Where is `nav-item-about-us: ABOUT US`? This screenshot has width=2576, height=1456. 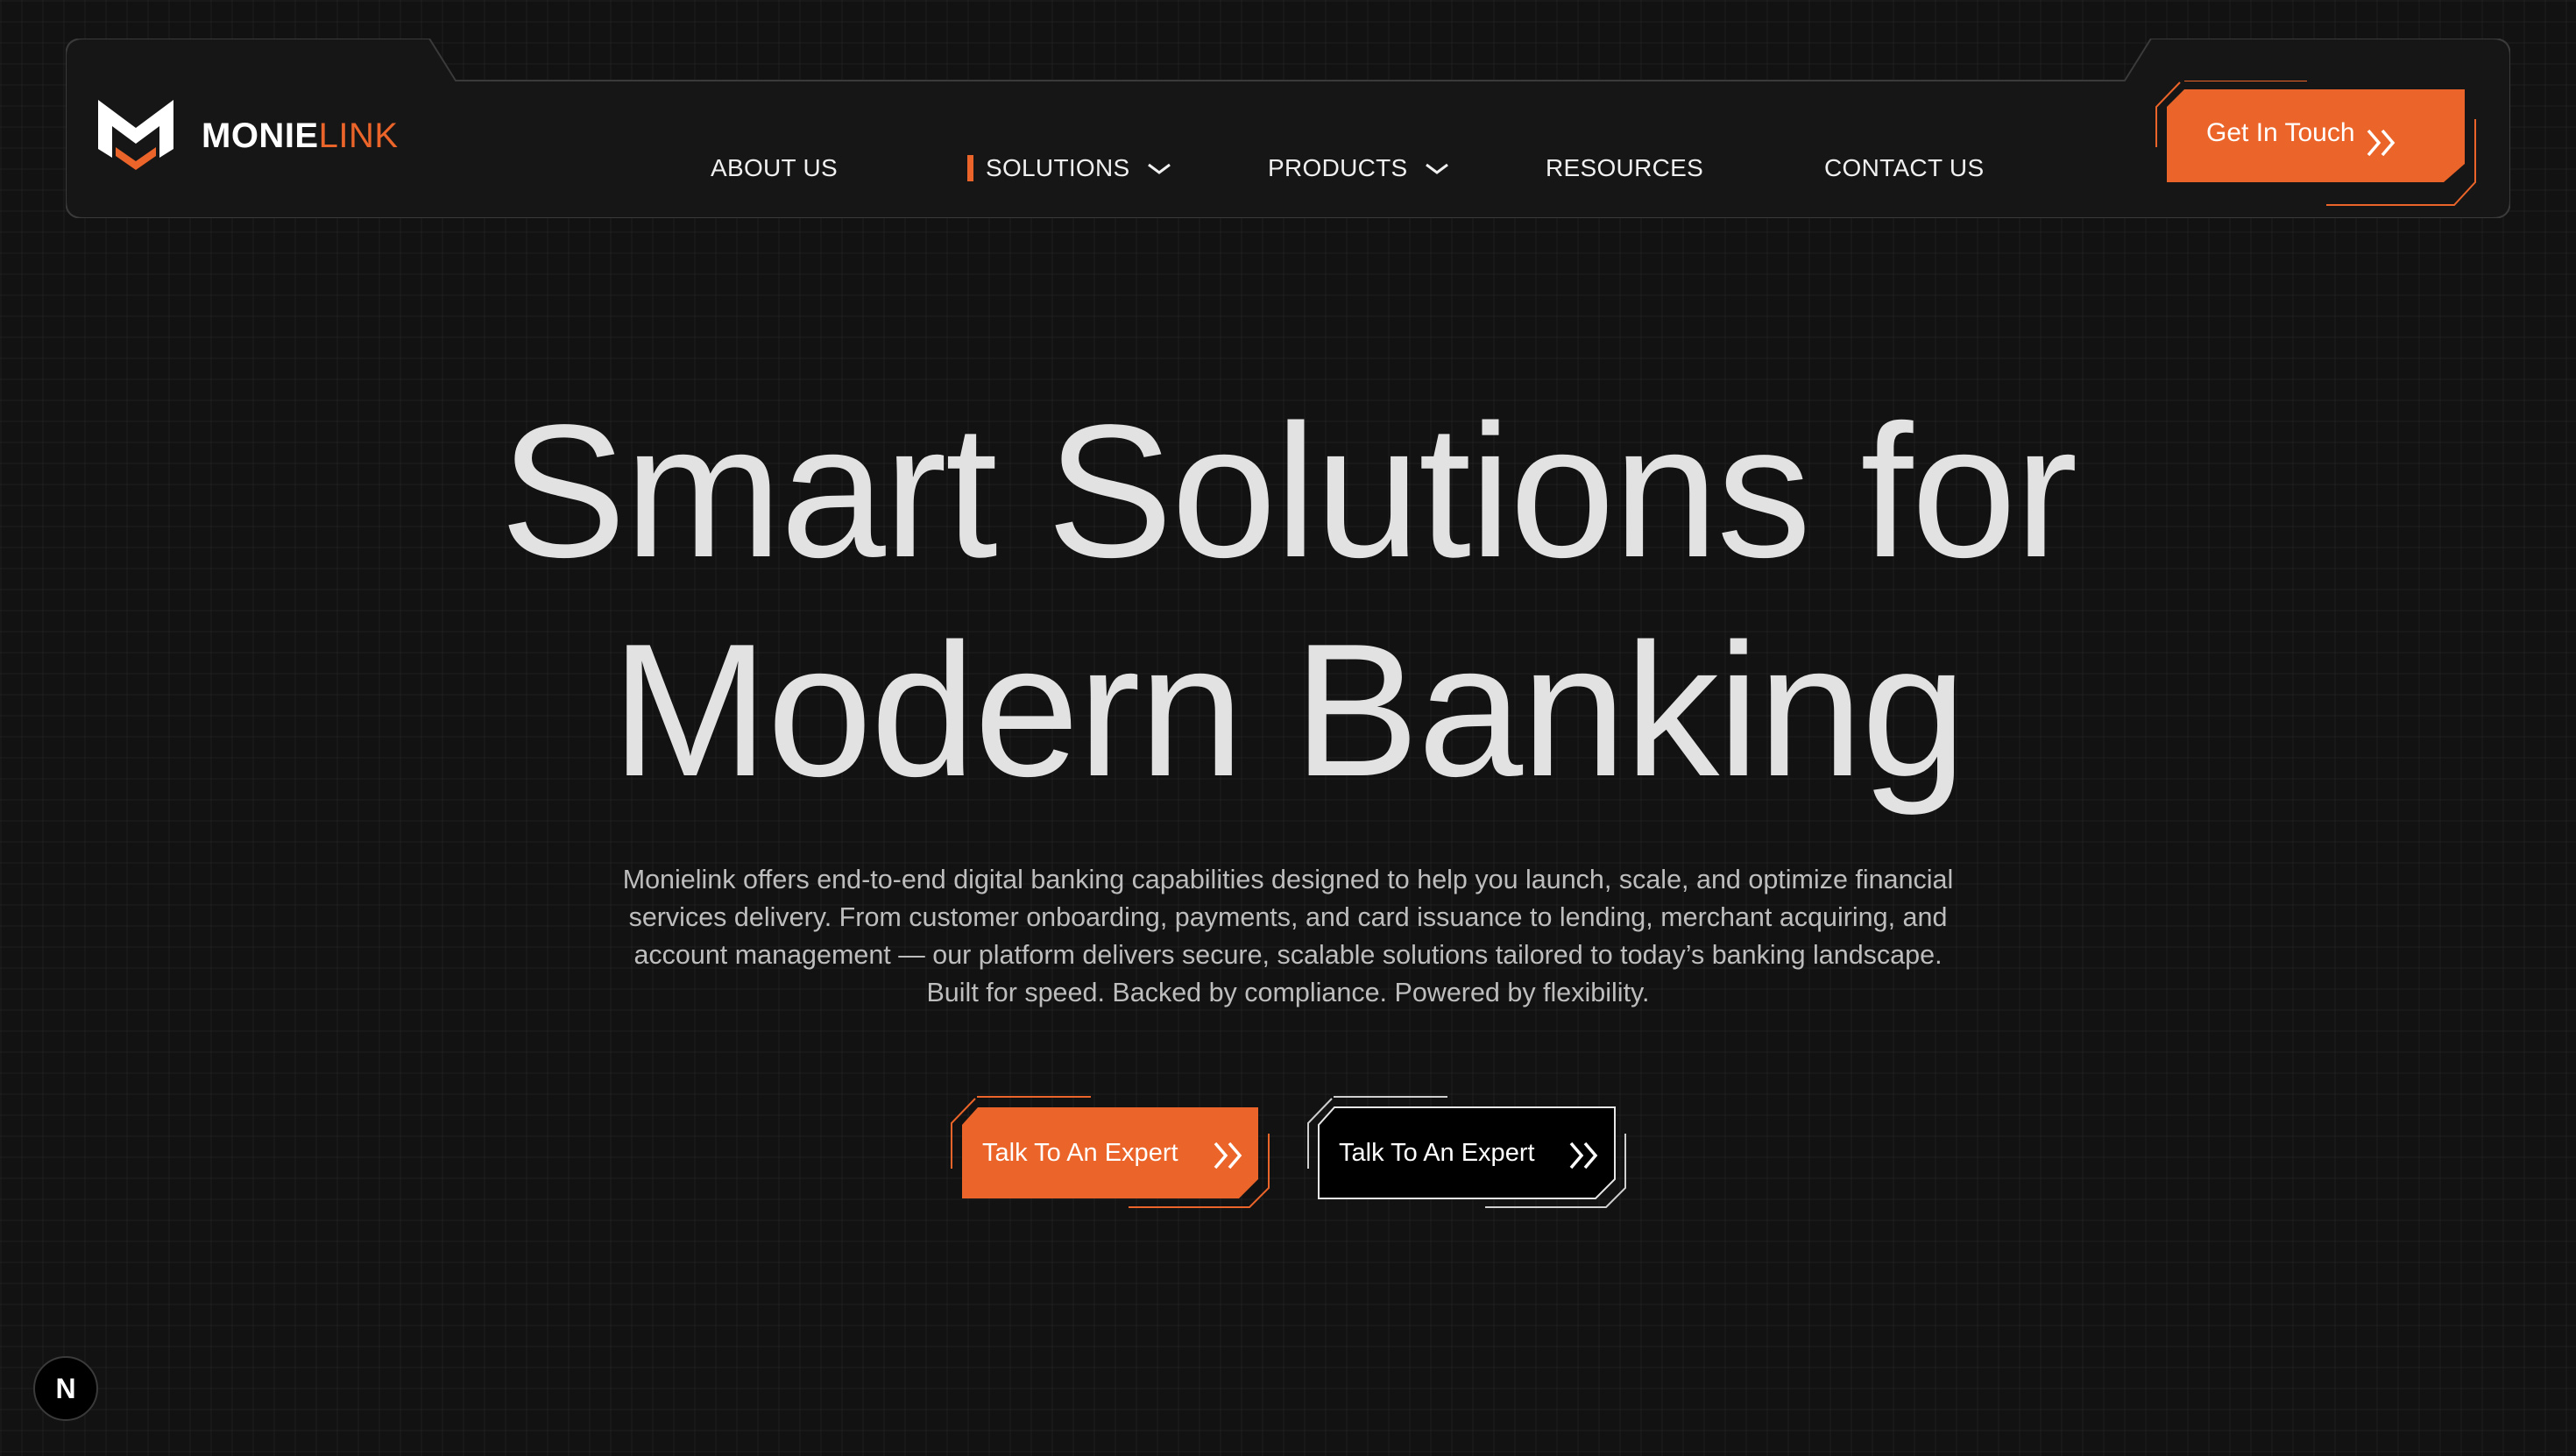 nav-item-about-us: ABOUT US is located at coordinates (774, 168).